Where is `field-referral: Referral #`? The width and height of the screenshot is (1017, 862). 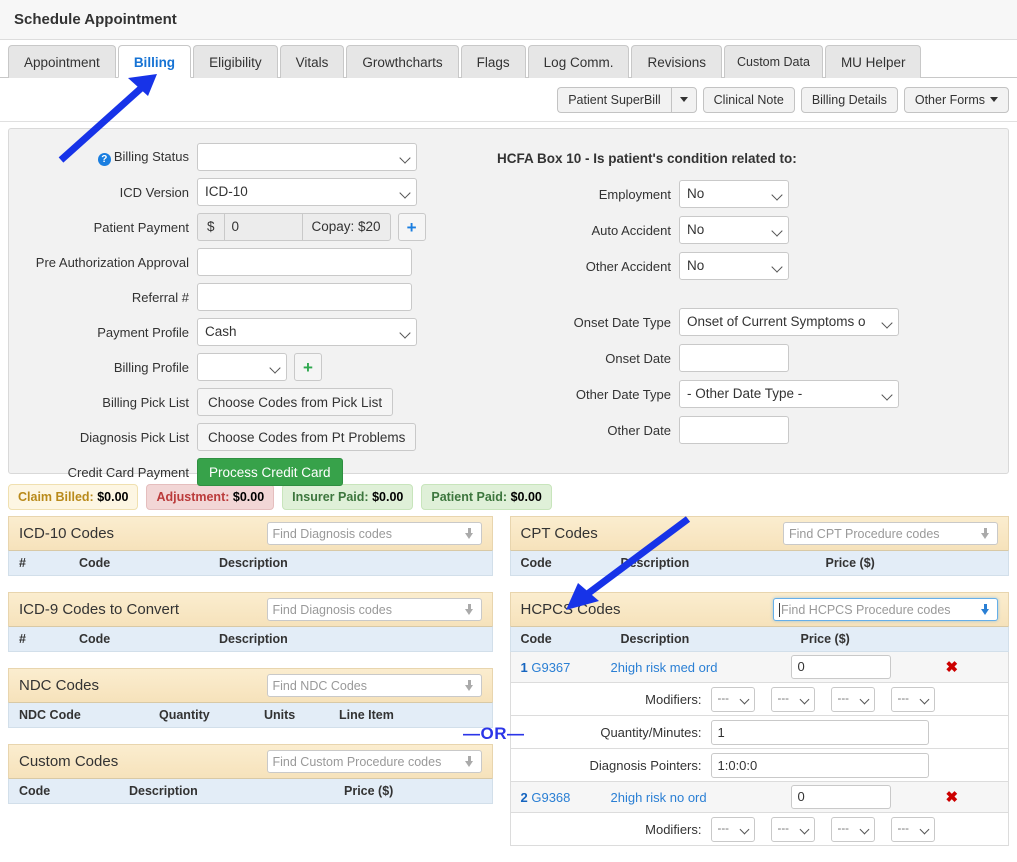
field-referral: Referral # is located at coordinates (224, 297).